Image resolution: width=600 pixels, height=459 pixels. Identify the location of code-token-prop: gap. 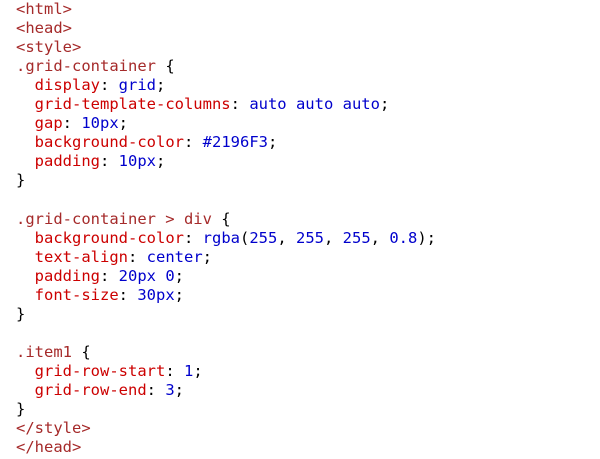
(48, 123).